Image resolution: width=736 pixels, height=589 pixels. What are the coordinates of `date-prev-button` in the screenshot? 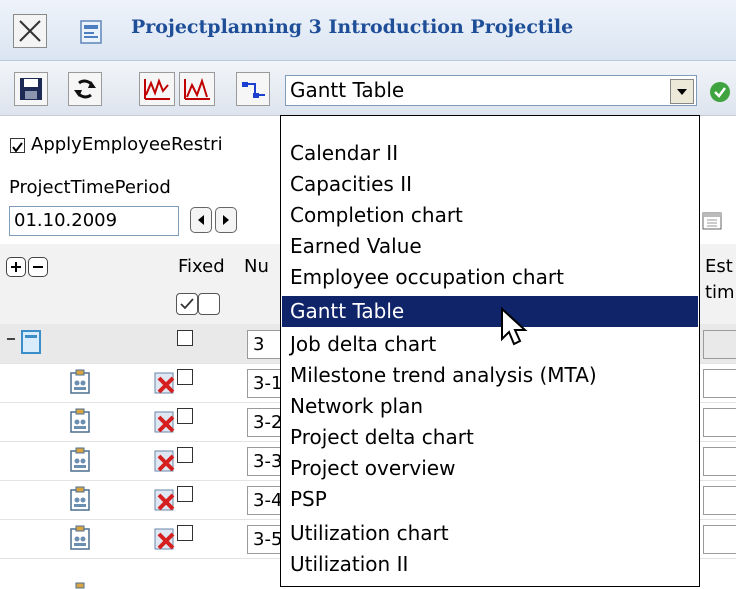 It's located at (201, 220).